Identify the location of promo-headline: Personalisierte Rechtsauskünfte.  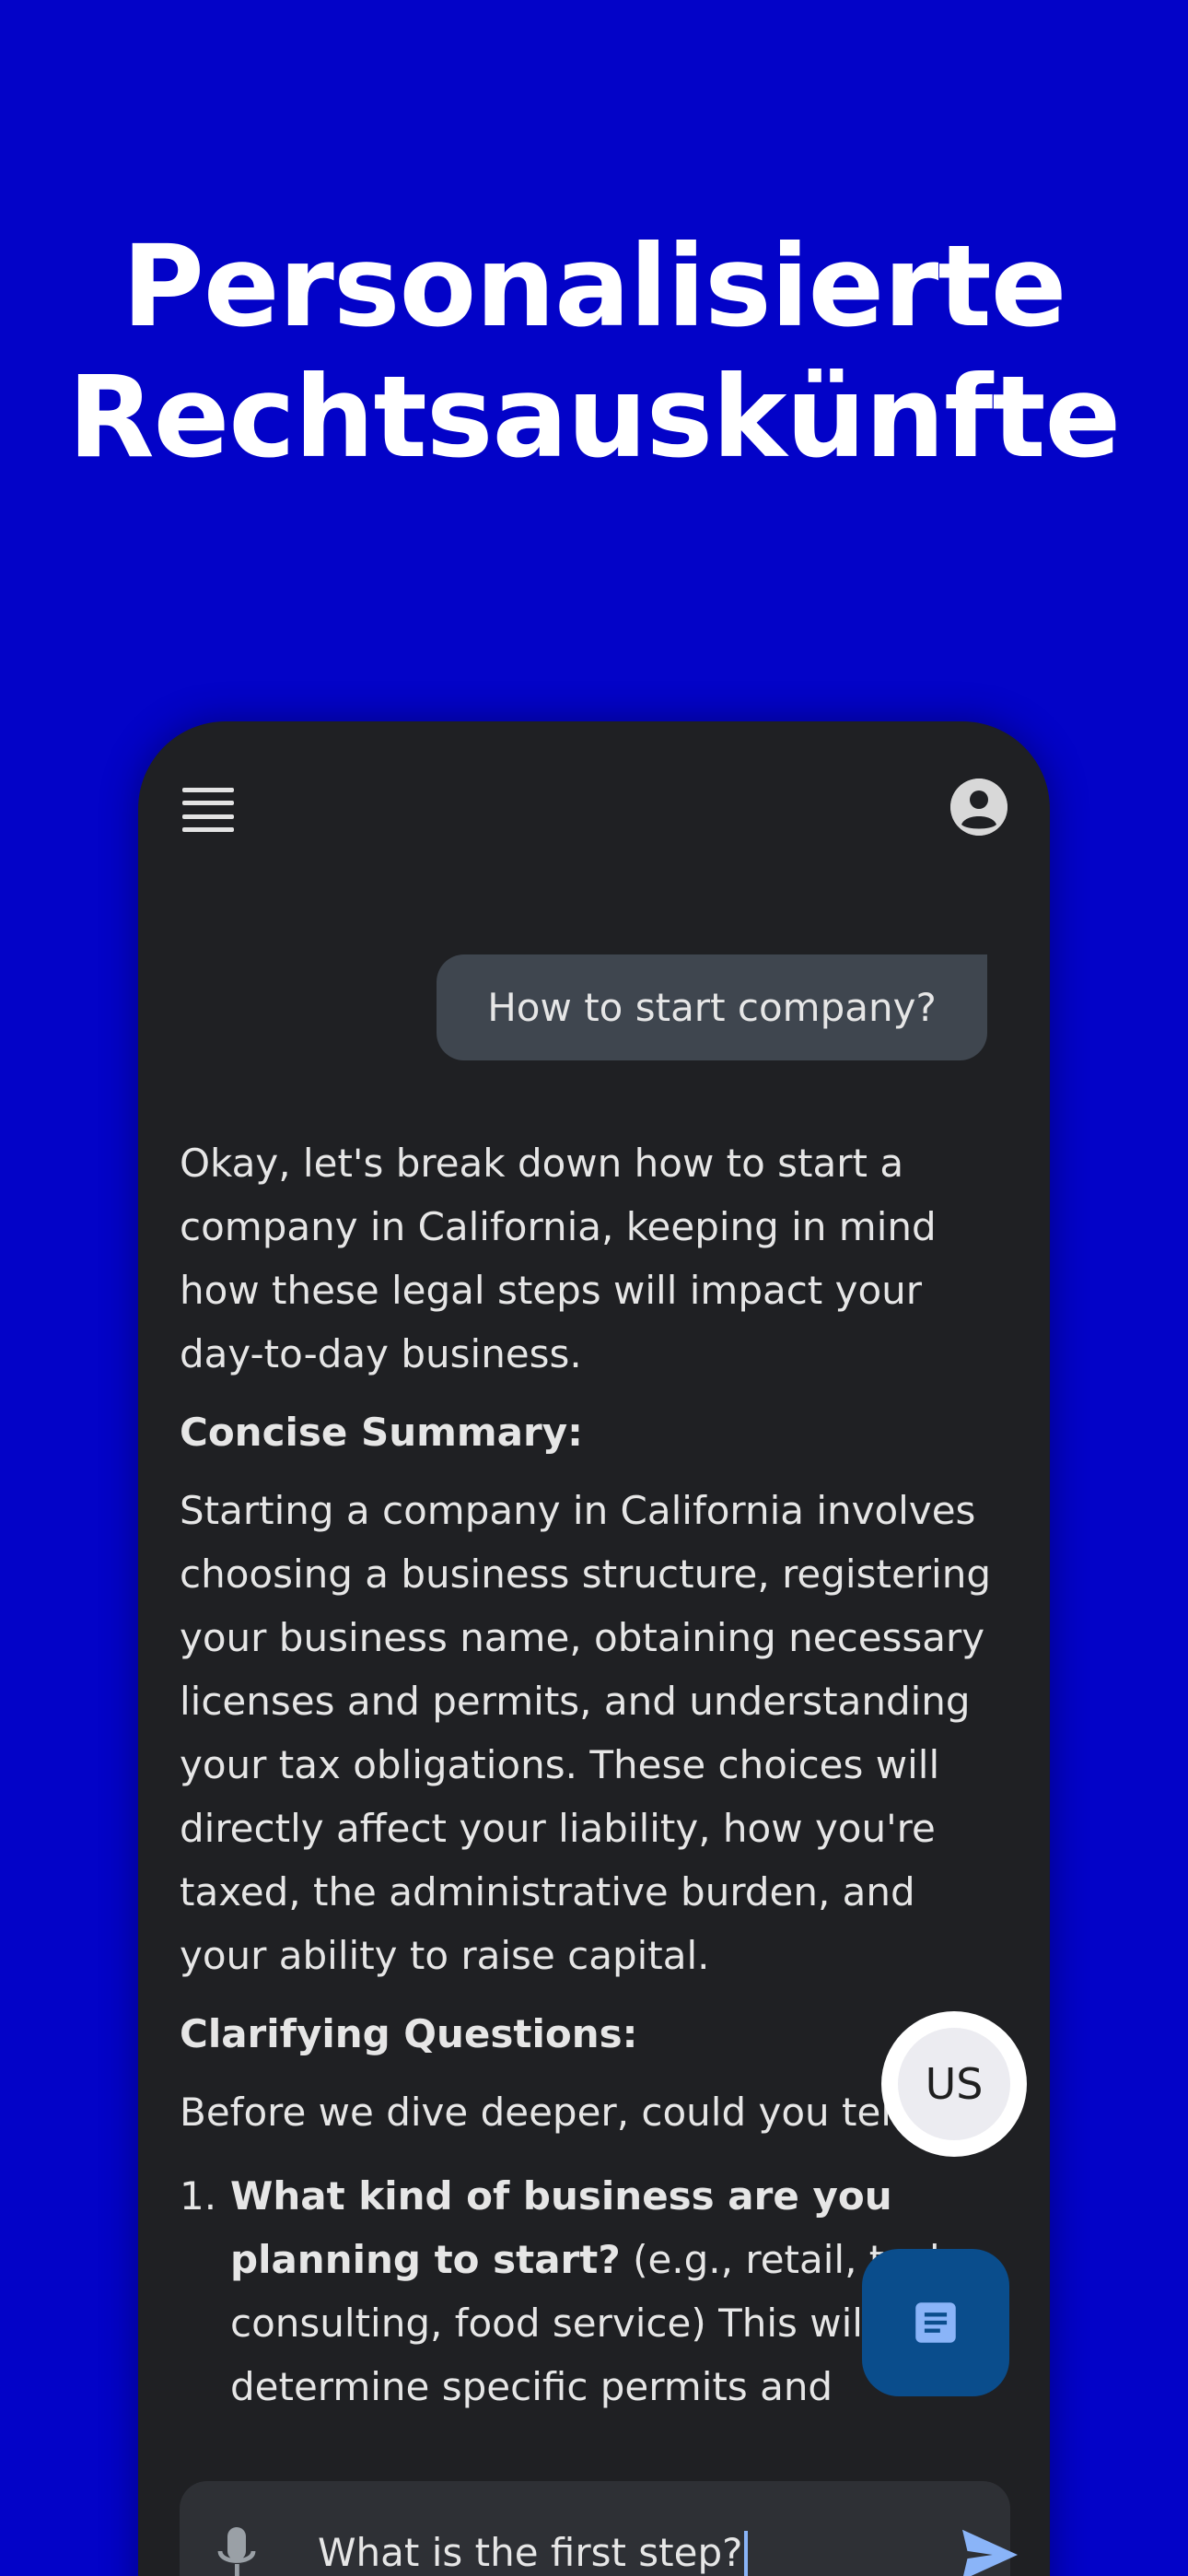
(594, 352).